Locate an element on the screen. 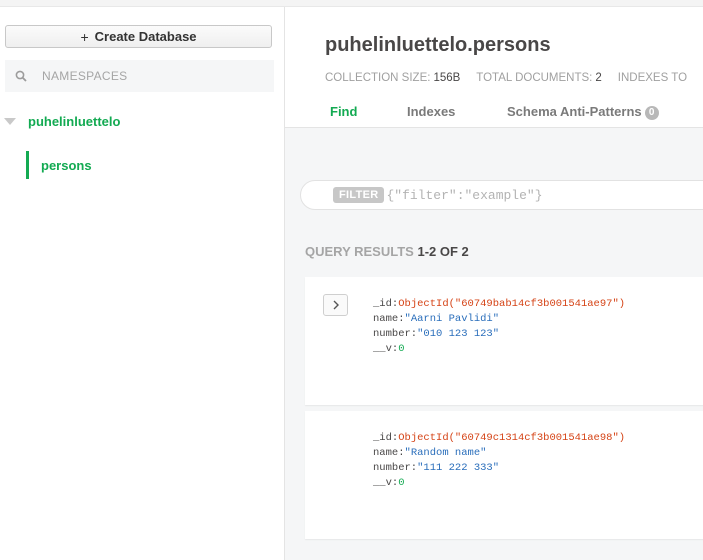 Image resolution: width=703 pixels, height=560 pixels. create-database-label: Create Database is located at coordinates (145, 36).